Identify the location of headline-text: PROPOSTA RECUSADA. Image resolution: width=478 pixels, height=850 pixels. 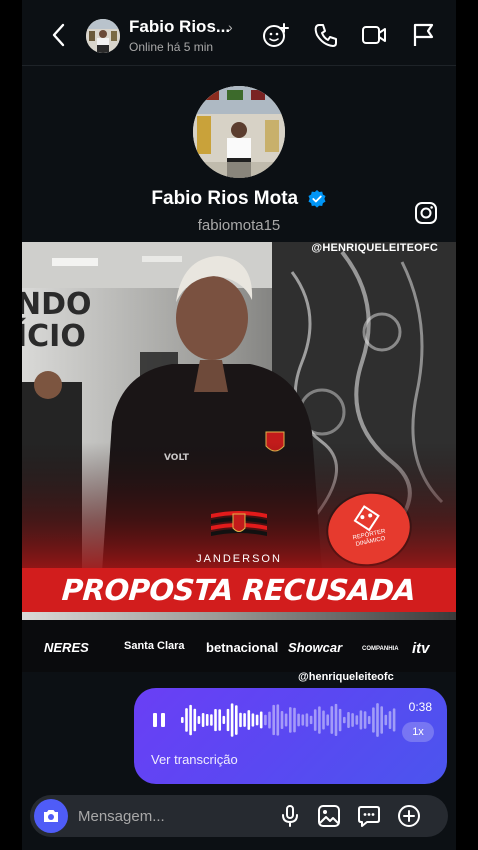
(239, 590).